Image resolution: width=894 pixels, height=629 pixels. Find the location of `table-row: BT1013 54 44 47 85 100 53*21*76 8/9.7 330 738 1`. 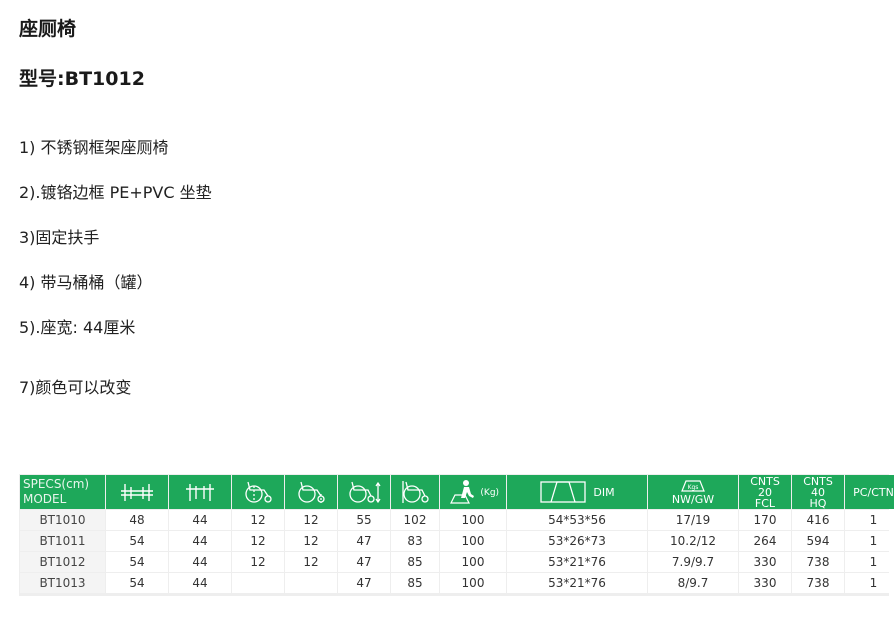

table-row: BT1013 54 44 47 85 100 53*21*76 8/9.7 330 738 1 is located at coordinates (457, 583).